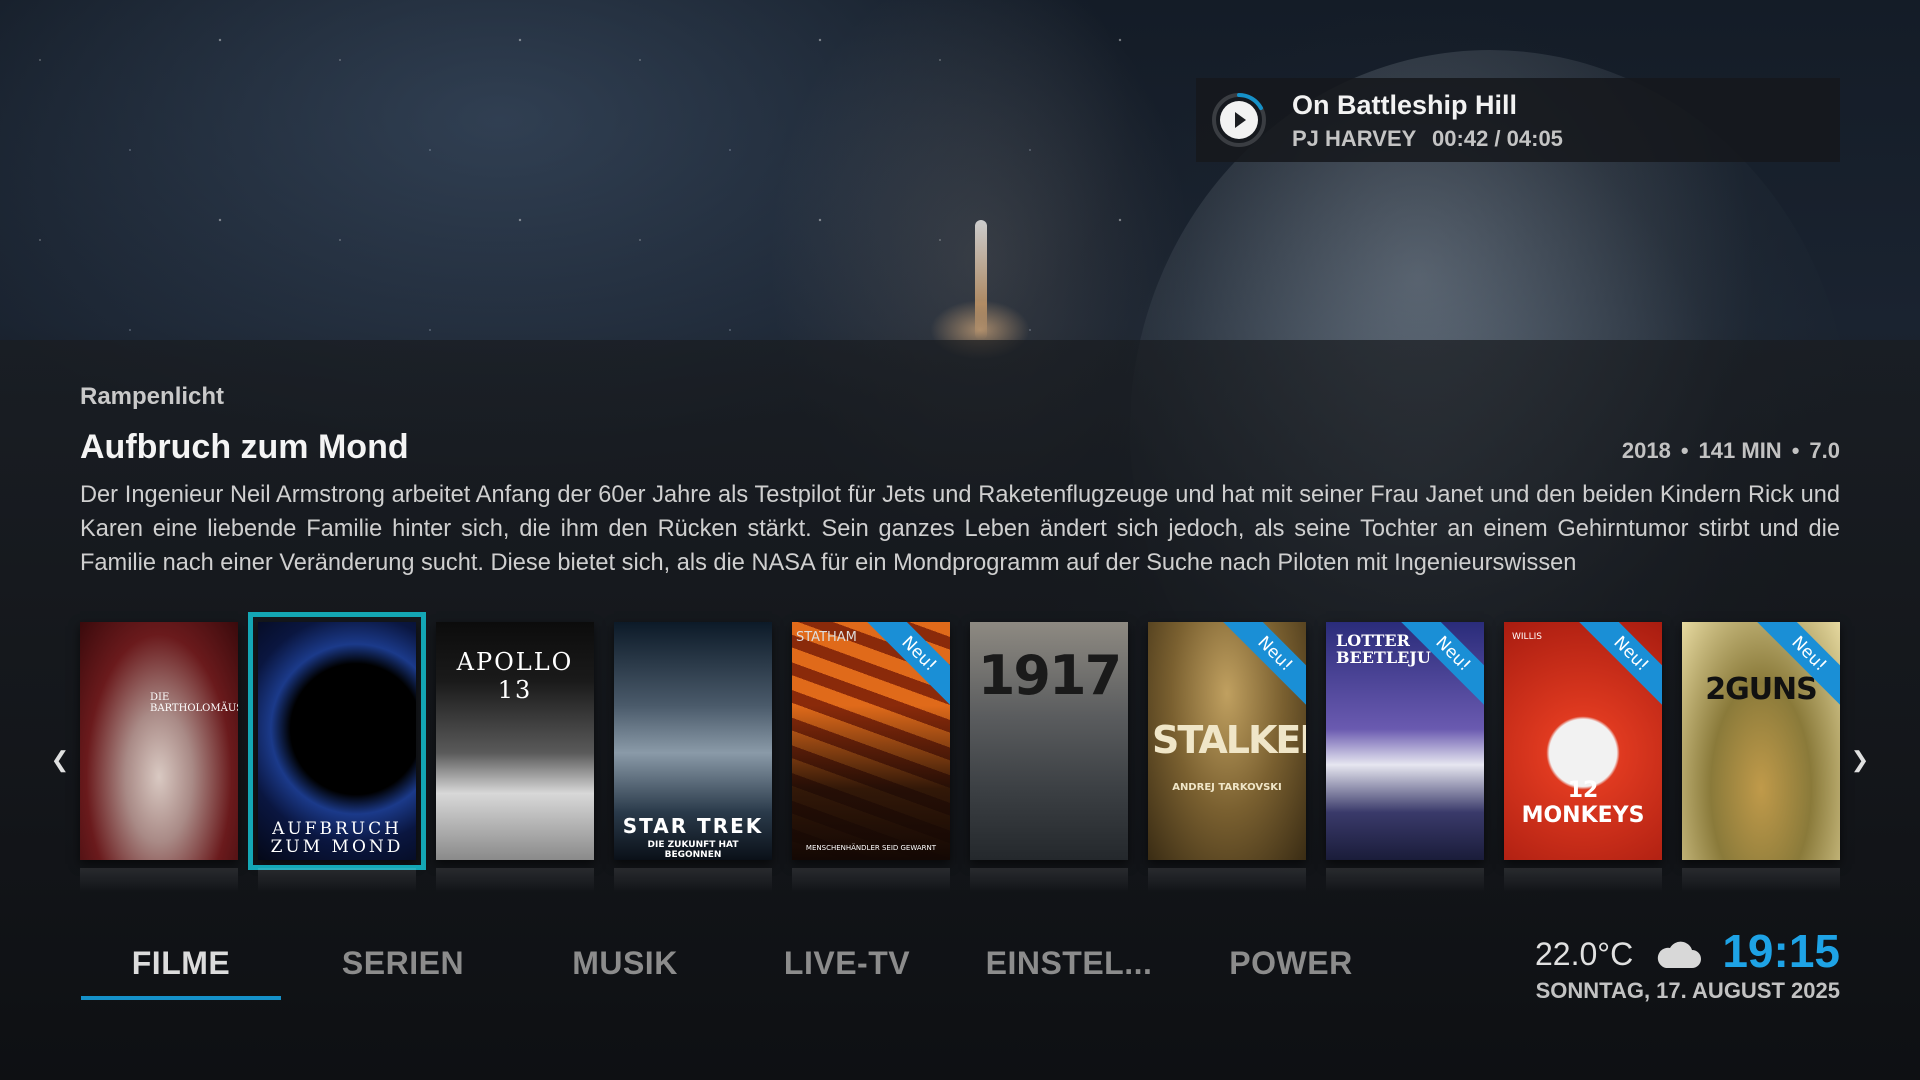  Describe the element at coordinates (1291, 963) in the screenshot. I see `menu-item-power: POWER` at that location.